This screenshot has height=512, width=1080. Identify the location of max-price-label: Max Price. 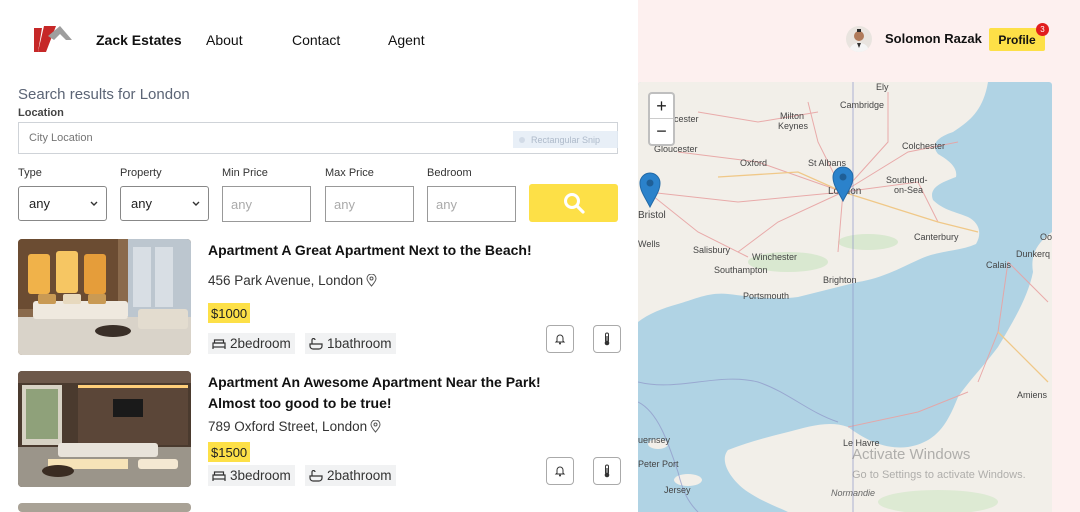
(349, 173).